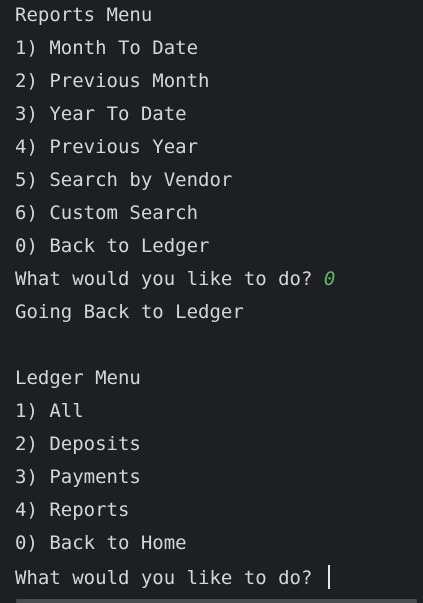  What do you see at coordinates (49, 411) in the screenshot?
I see `ledger-menu-item: 1) All` at bounding box center [49, 411].